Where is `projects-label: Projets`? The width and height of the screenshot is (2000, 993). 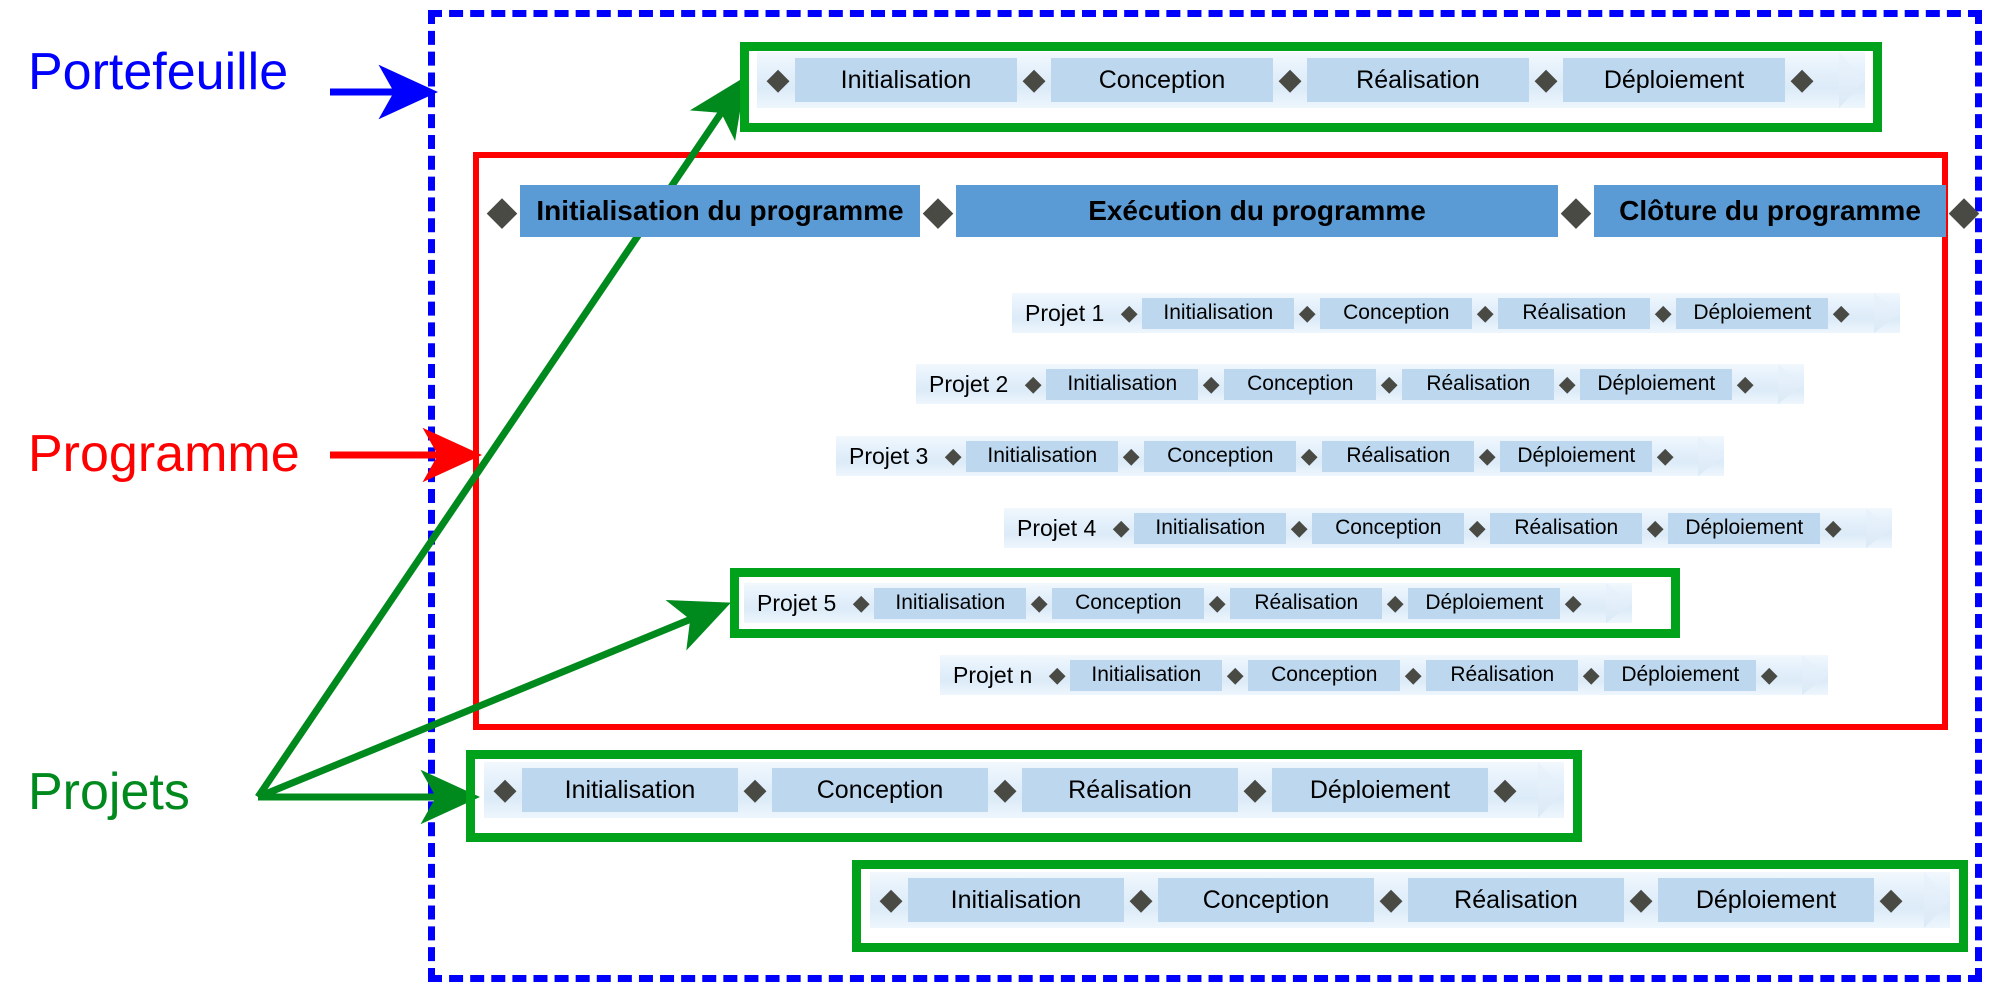 projects-label: Projets is located at coordinates (109, 792).